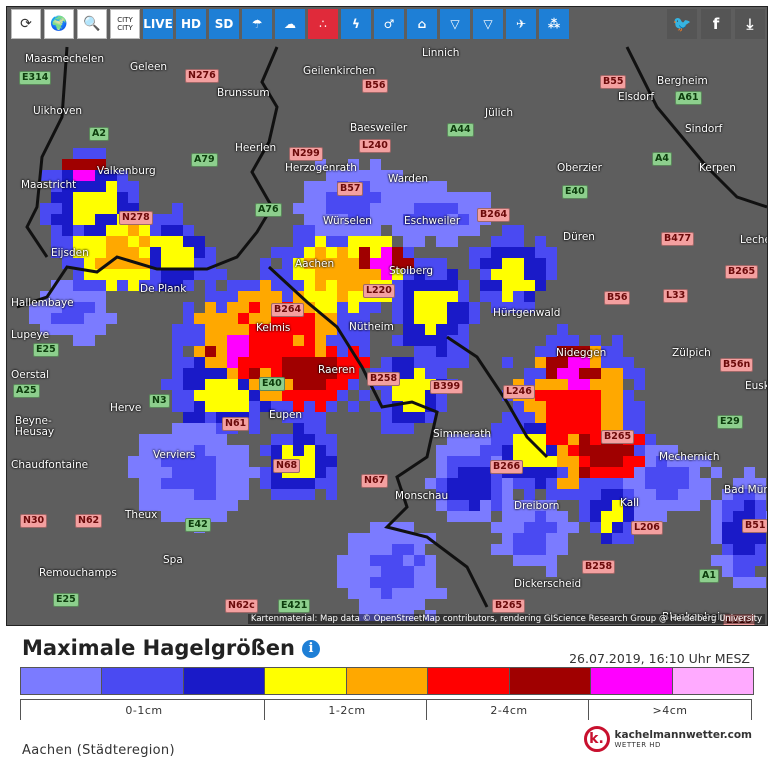 Image resolution: width=772 pixels, height=772 pixels. I want to click on house-icon: ⌂, so click(422, 24).